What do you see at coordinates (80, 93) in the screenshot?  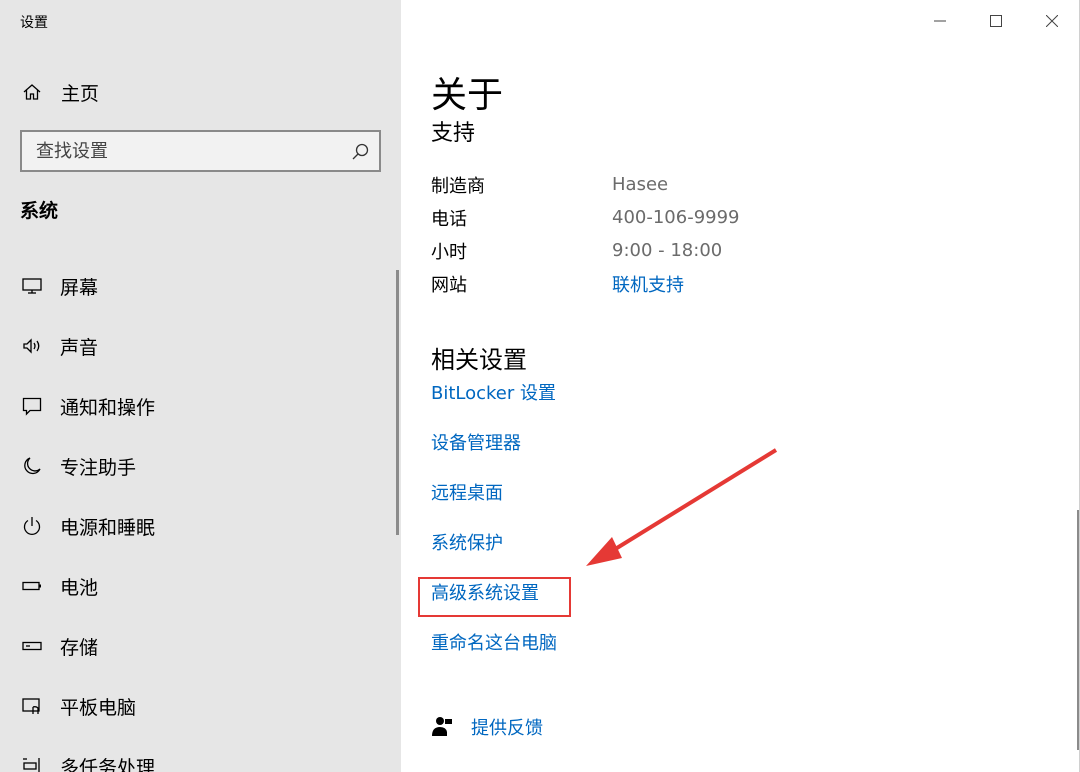 I see `sidebar-home-label: 主页` at bounding box center [80, 93].